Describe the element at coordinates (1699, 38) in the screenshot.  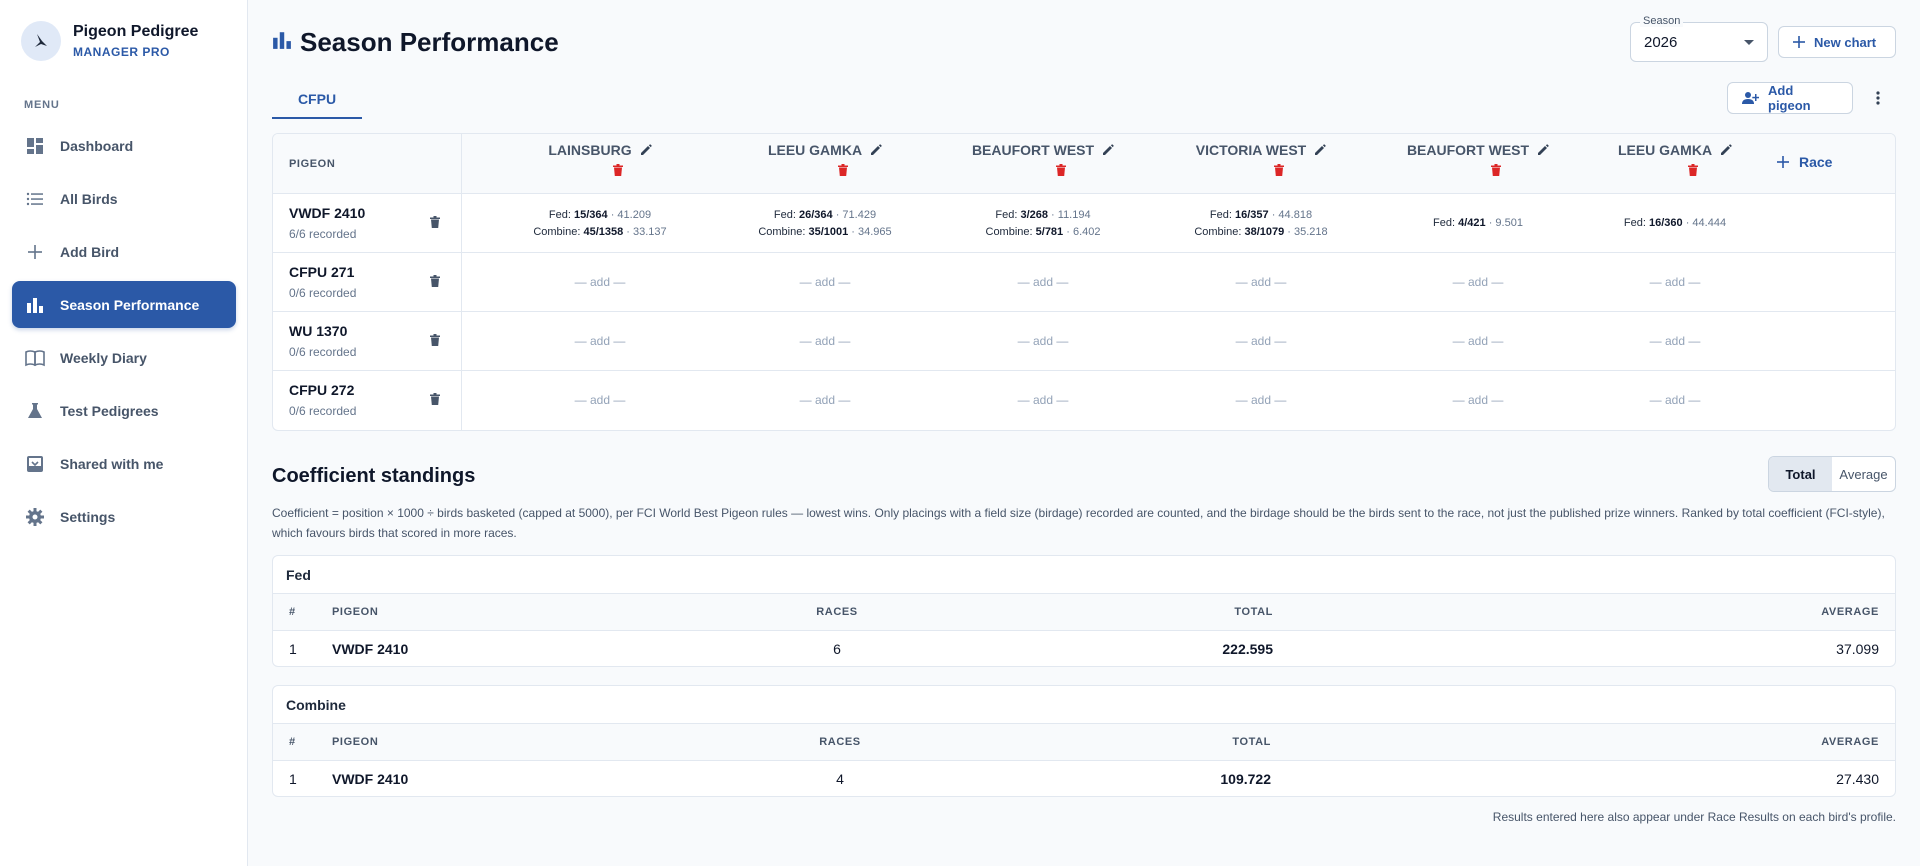
I see `season-select: Season 2026` at that location.